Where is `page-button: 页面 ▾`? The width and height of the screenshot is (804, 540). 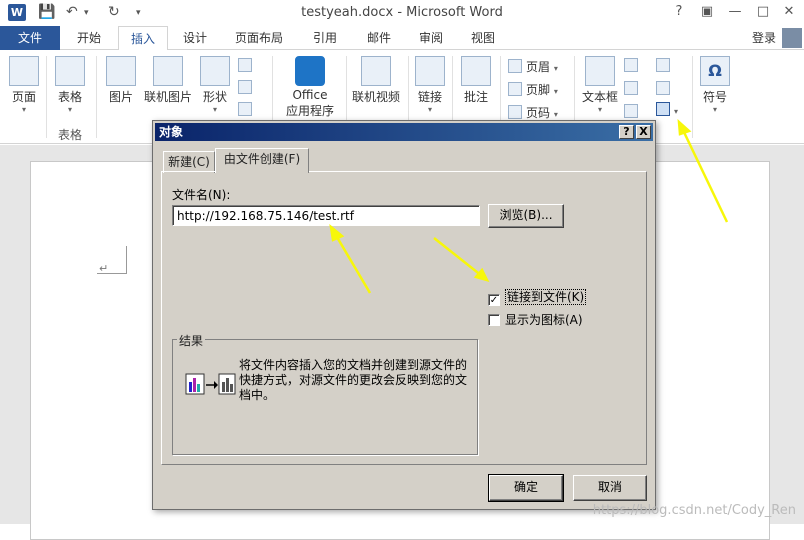 page-button: 页面 ▾ is located at coordinates (24, 85).